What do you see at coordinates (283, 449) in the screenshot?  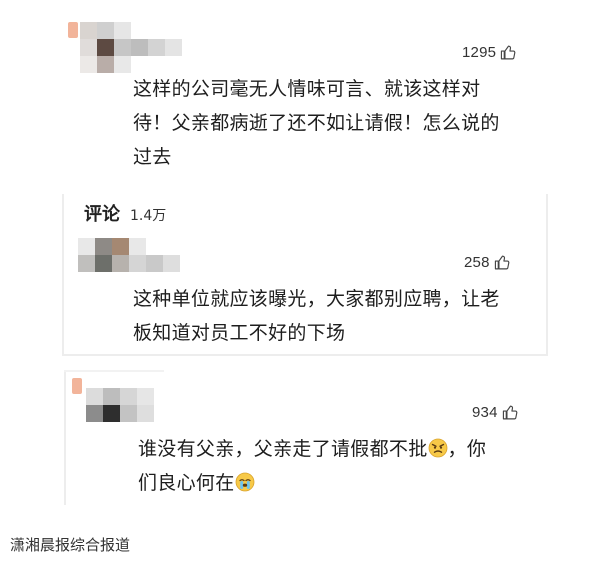 I see `comment-segment: 谁没有父亲，父亲走了请假都不批` at bounding box center [283, 449].